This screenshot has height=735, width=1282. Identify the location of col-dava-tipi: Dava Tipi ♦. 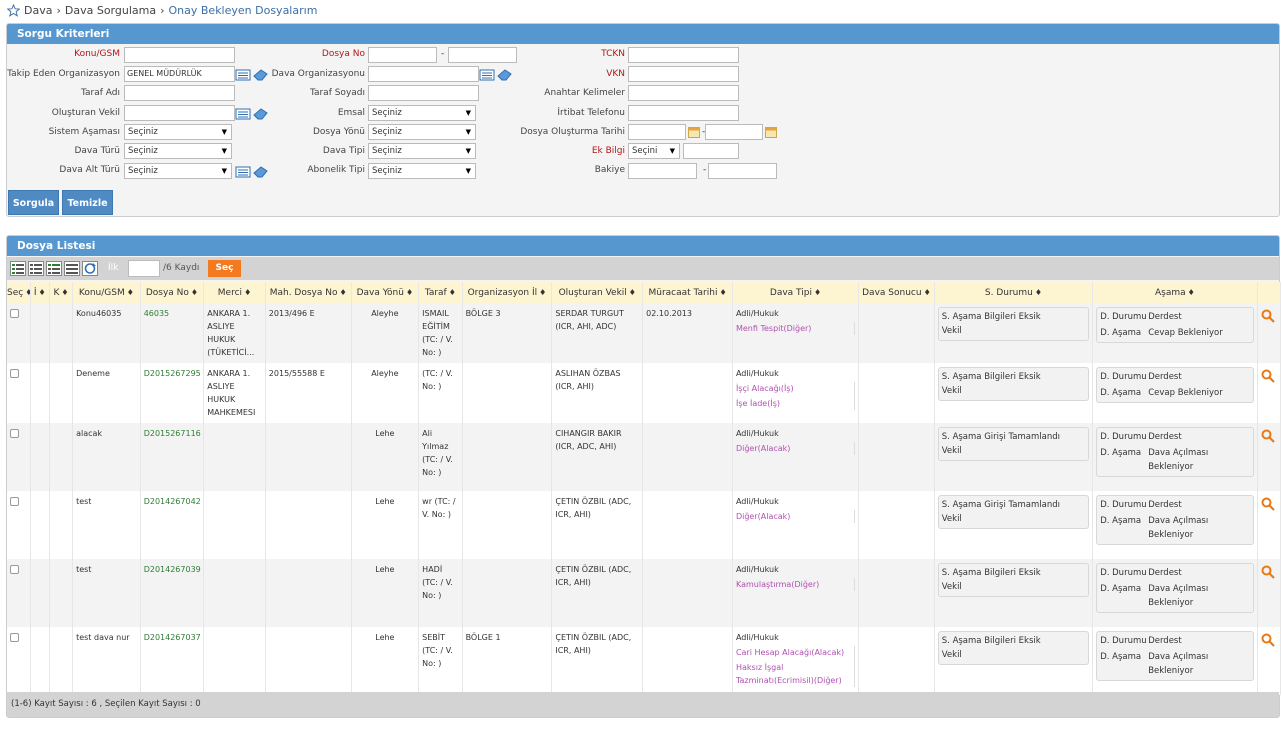
(796, 292).